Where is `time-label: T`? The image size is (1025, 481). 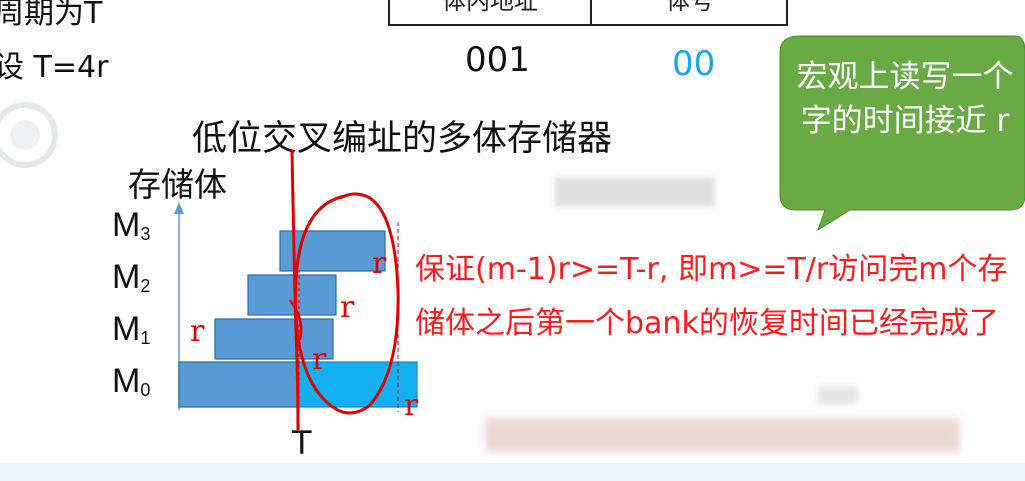 time-label: T is located at coordinates (302, 443).